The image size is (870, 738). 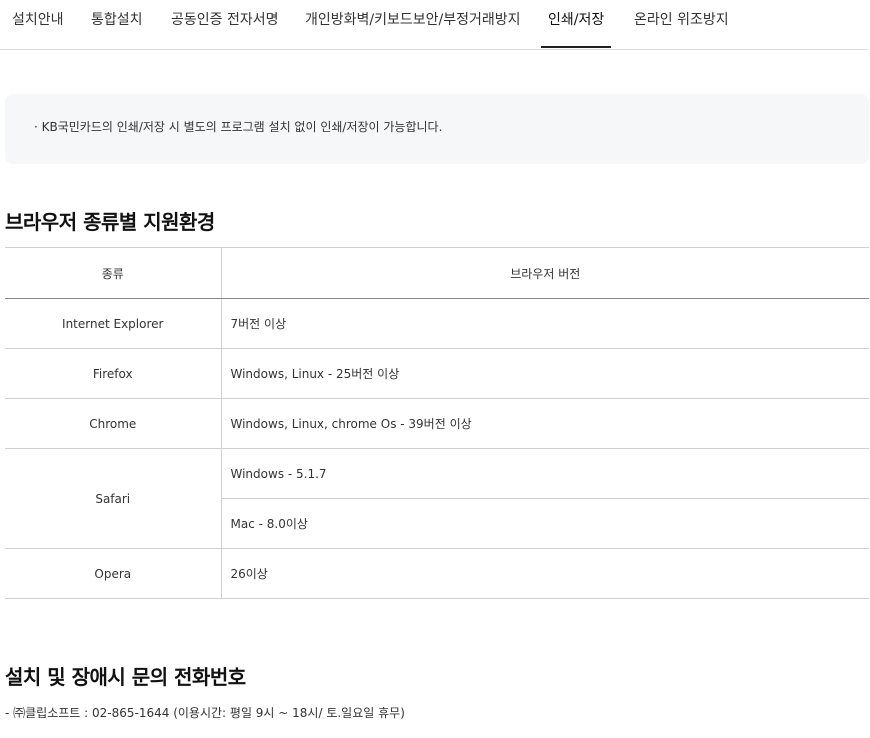 I want to click on header-type: 종류, so click(x=113, y=273).